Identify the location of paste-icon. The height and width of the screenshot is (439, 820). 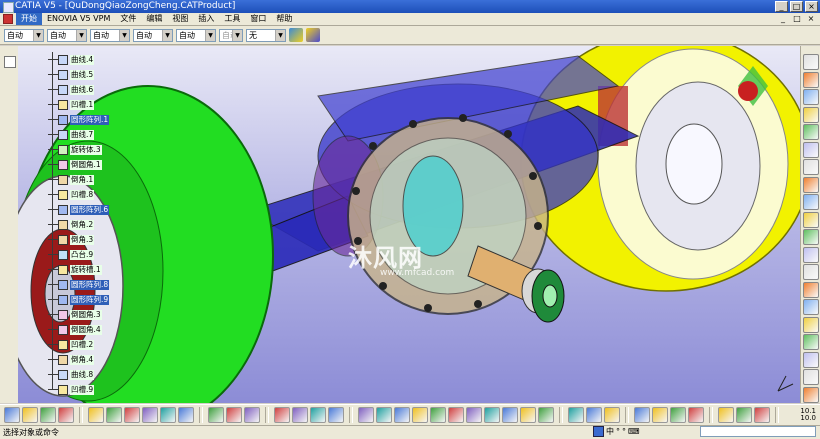
(132, 415).